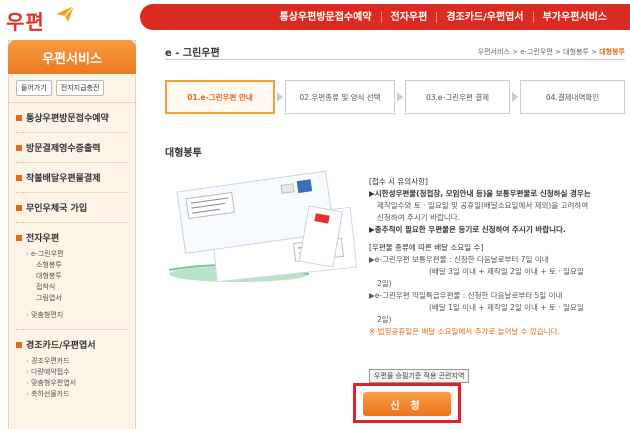  Describe the element at coordinates (494, 52) in the screenshot. I see `breadcrumb-item: 우편서비스` at that location.